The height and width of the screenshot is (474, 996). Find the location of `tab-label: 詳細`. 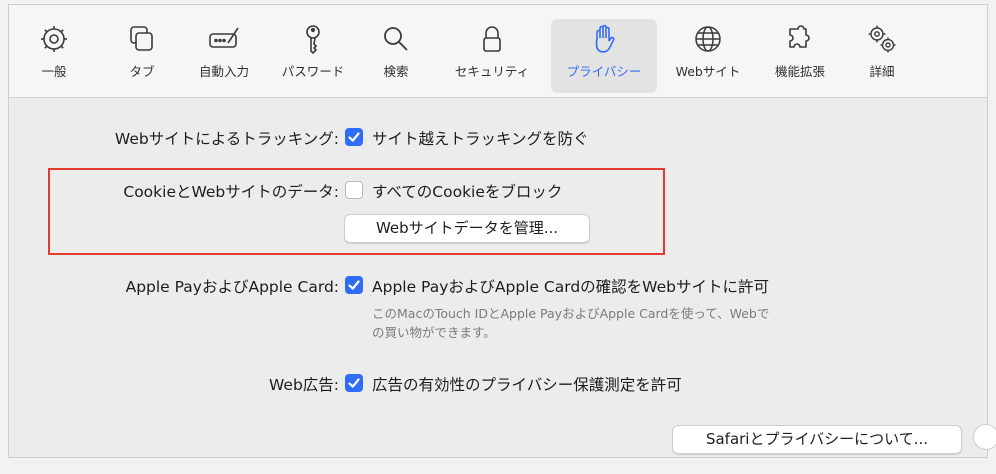

tab-label: 詳細 is located at coordinates (882, 71).